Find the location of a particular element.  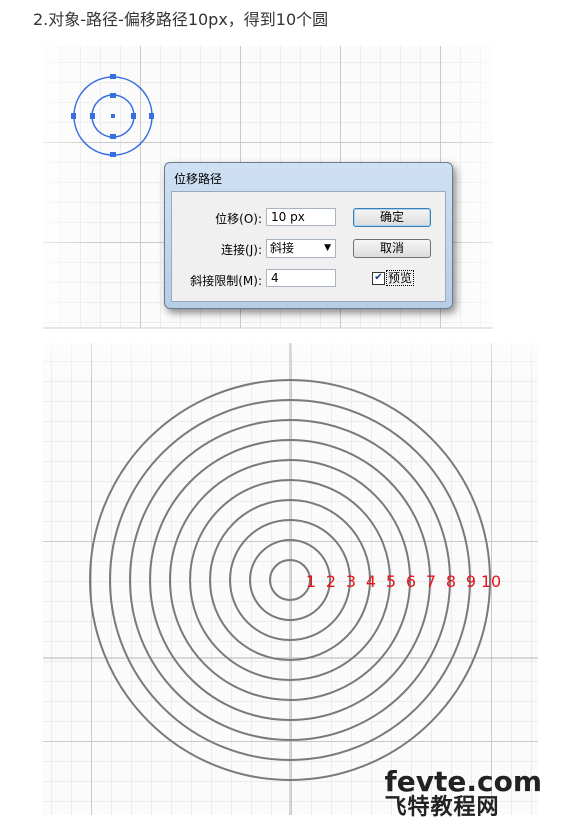

joins-selected-value: 斜接 is located at coordinates (282, 248).